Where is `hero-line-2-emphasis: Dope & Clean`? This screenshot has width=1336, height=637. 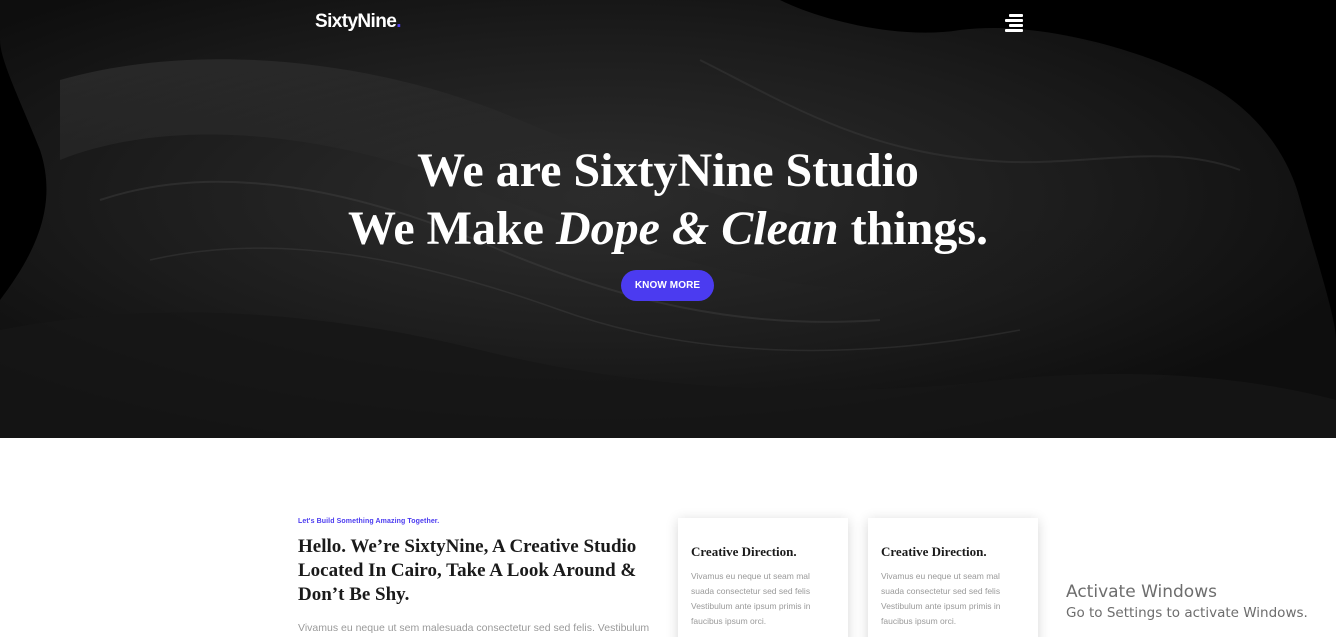 hero-line-2-emphasis: Dope & Clean is located at coordinates (697, 228).